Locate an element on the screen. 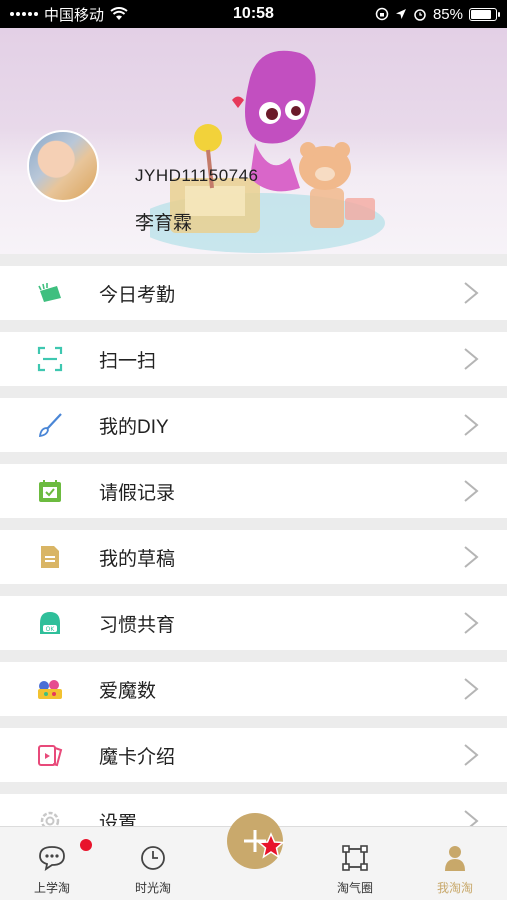 The width and height of the screenshot is (507, 900). menu-item-label: 习惯共育 is located at coordinates (137, 625).